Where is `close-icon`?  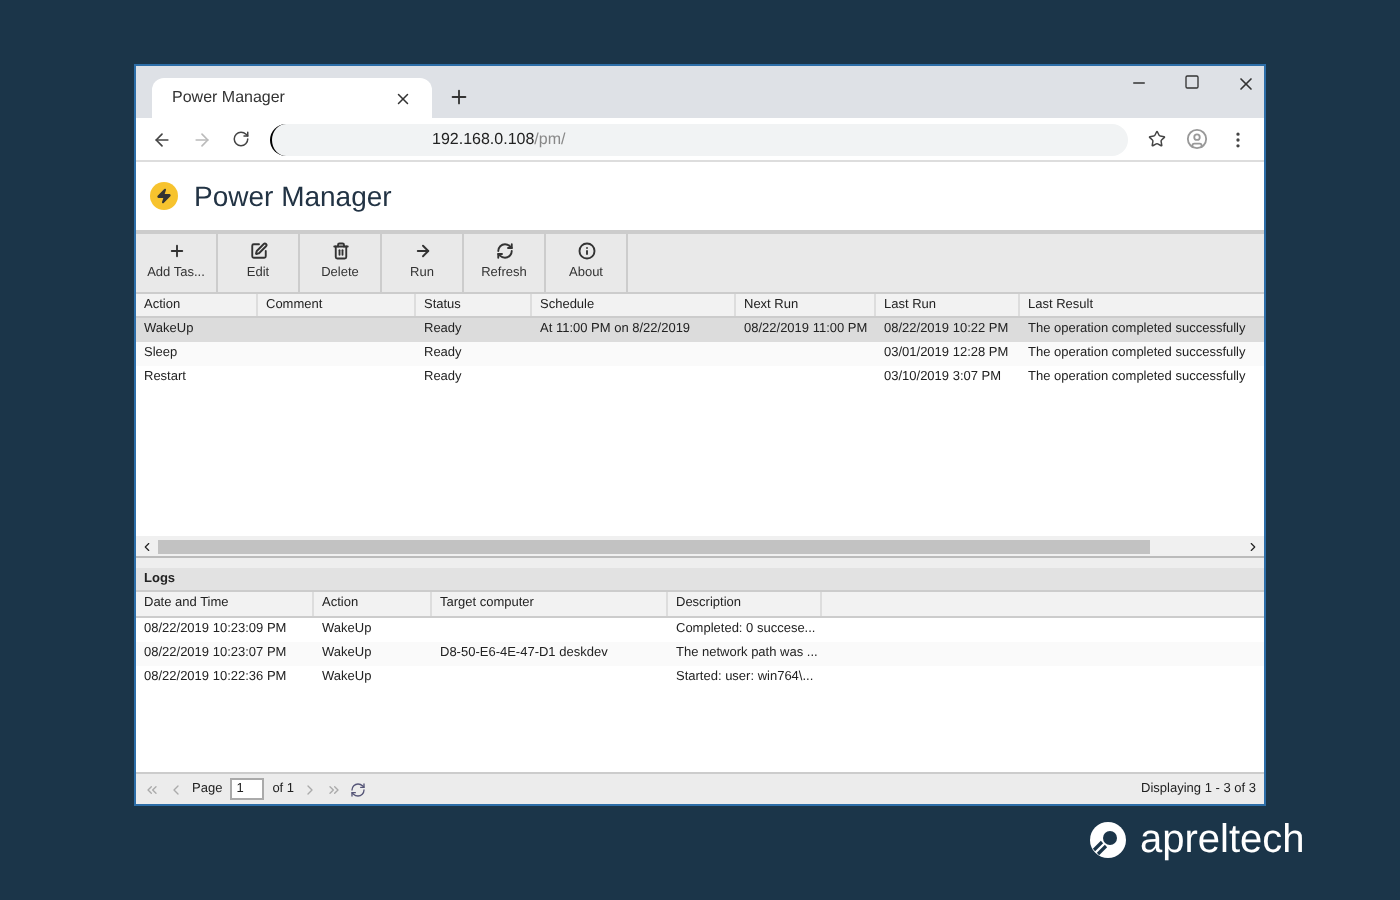
close-icon is located at coordinates (403, 98).